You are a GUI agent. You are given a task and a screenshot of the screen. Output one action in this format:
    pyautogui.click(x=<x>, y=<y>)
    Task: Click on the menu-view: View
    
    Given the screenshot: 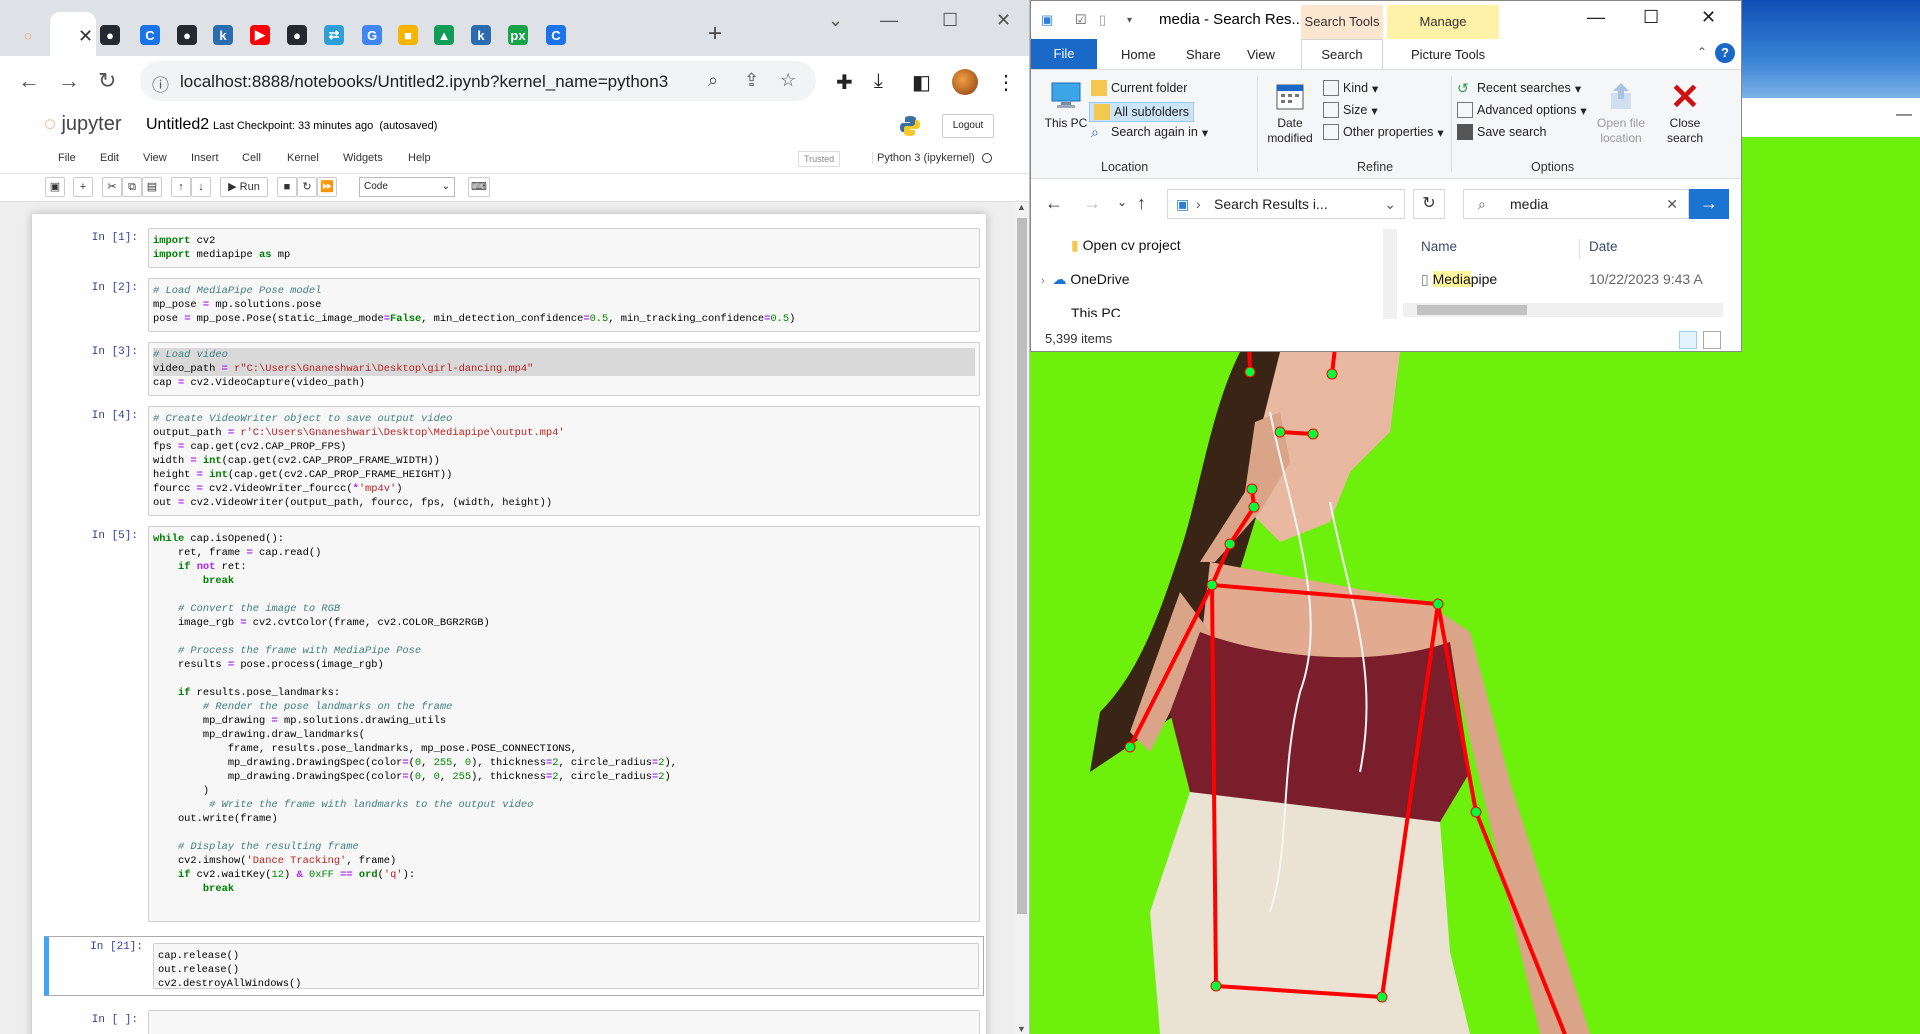 What is the action you would take?
    pyautogui.click(x=155, y=158)
    